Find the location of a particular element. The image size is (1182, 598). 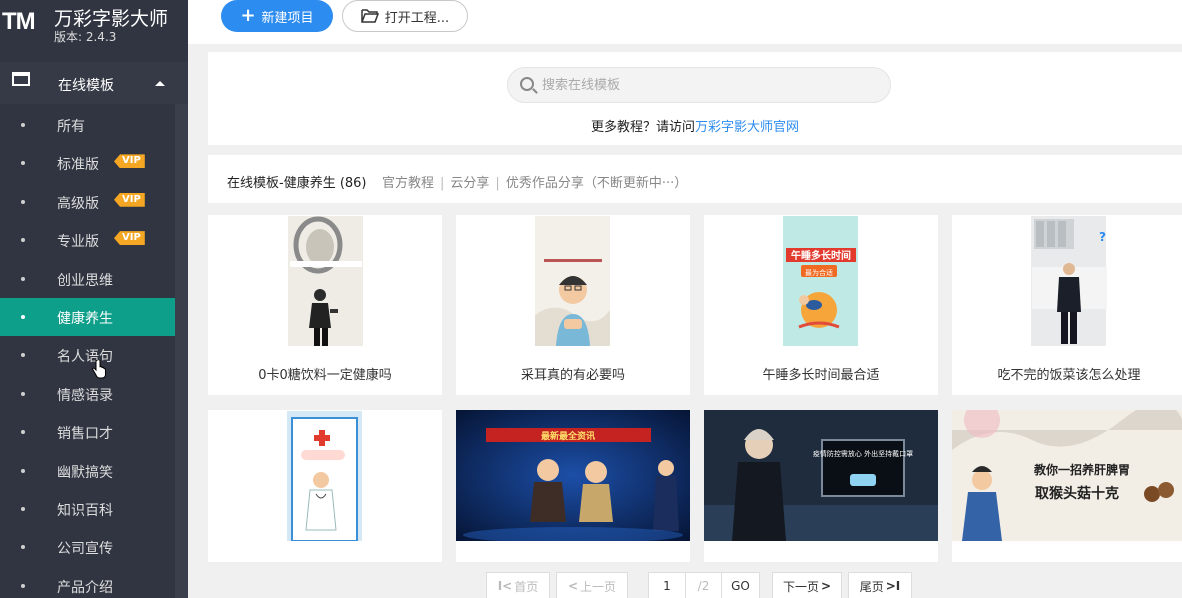

pagination: I< 首页 < 上一页 1 /2 GO 下一页 > 尾页 >I is located at coordinates (685, 584).